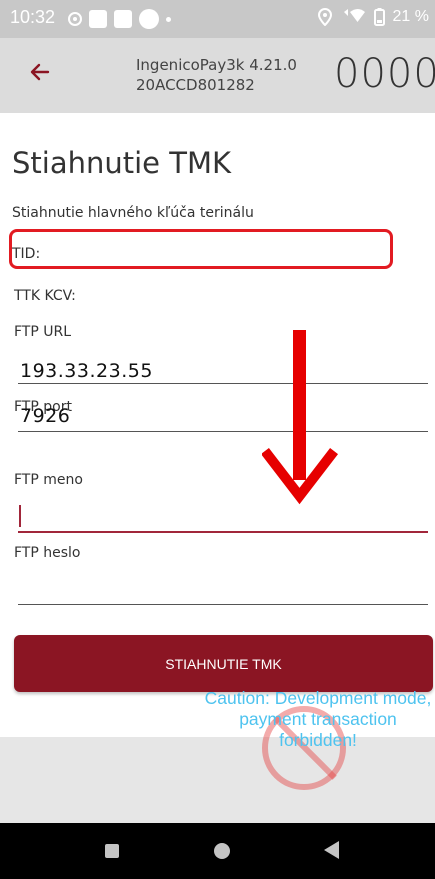 The height and width of the screenshot is (879, 435). Describe the element at coordinates (354, 15) in the screenshot. I see `wifi-icon` at that location.